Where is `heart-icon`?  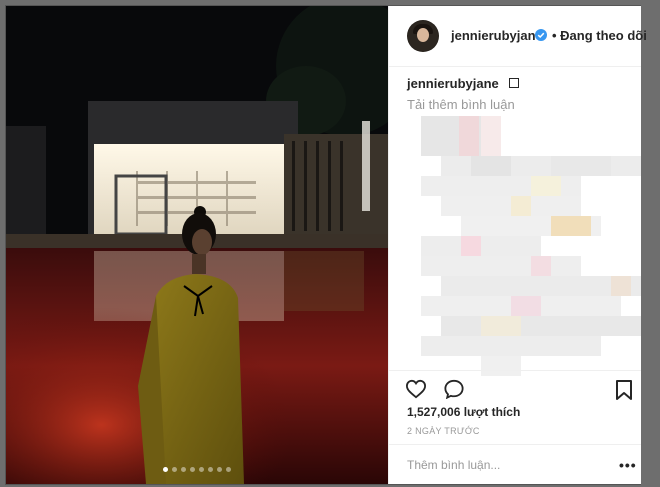 heart-icon is located at coordinates (416, 389).